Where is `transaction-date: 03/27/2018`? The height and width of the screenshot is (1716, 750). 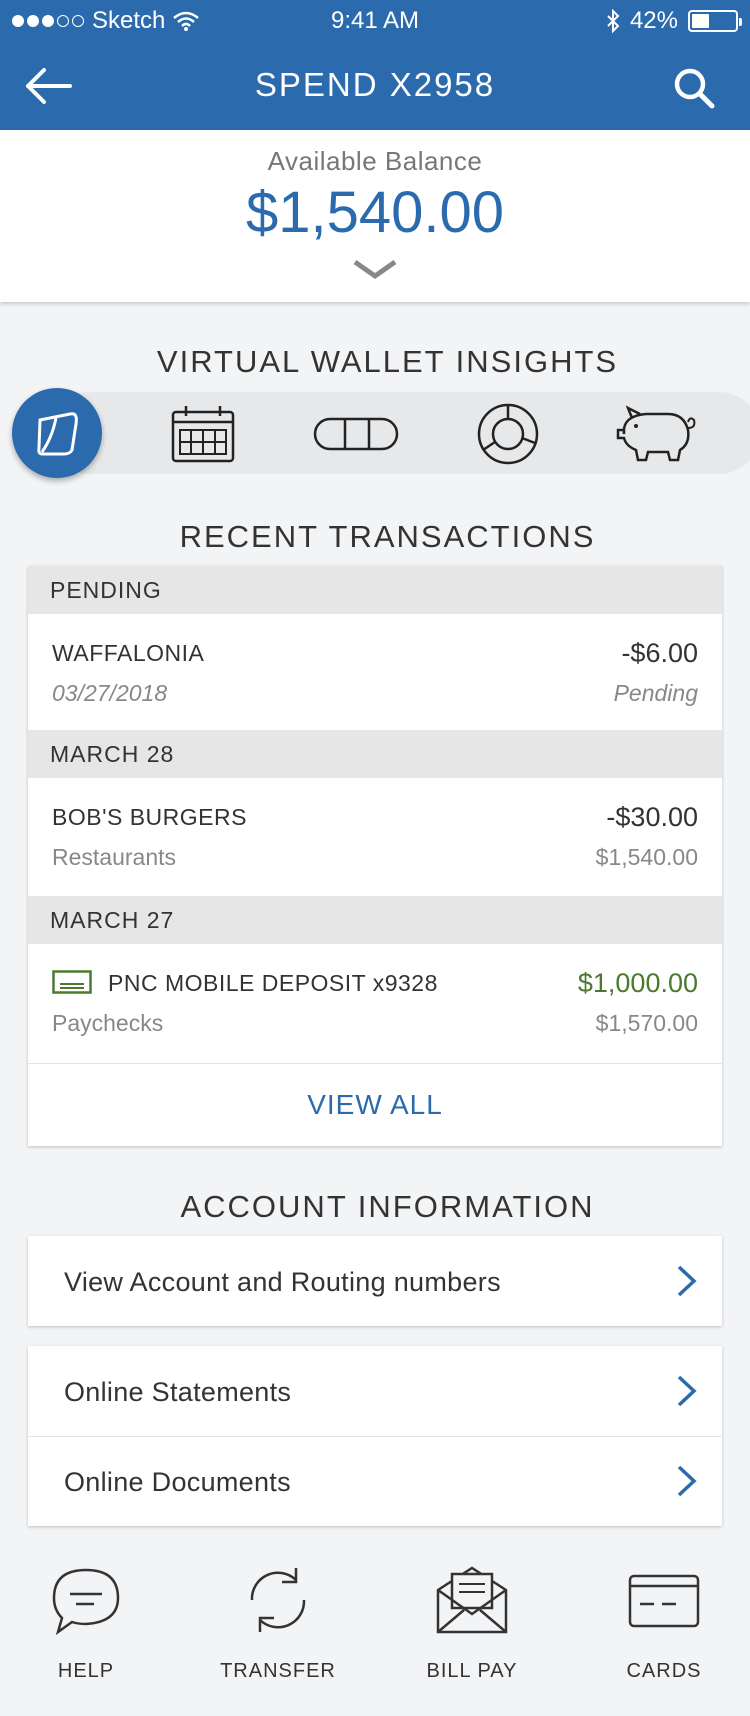
transaction-date: 03/27/2018 is located at coordinates (110, 693).